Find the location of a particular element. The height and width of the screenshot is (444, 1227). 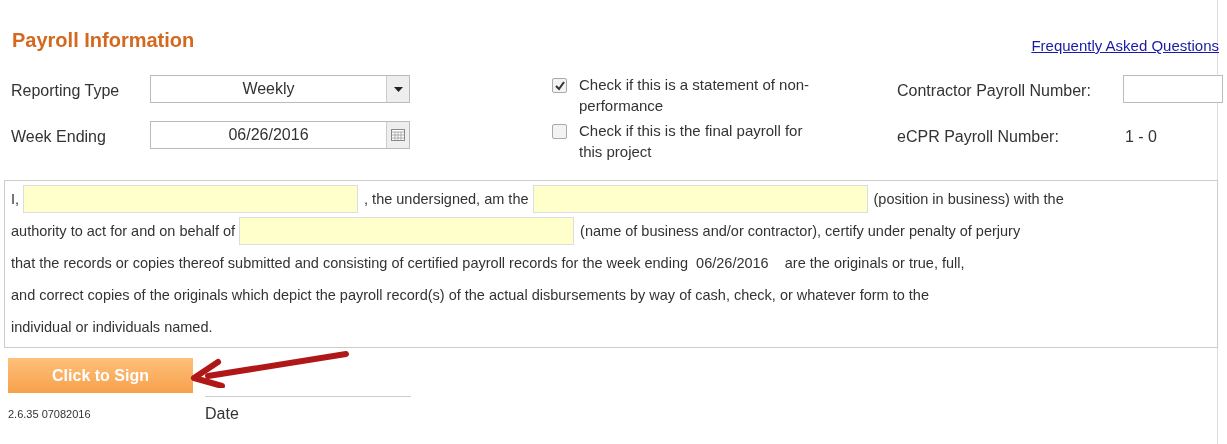

contractor-payroll-number-field is located at coordinates (1173, 89).